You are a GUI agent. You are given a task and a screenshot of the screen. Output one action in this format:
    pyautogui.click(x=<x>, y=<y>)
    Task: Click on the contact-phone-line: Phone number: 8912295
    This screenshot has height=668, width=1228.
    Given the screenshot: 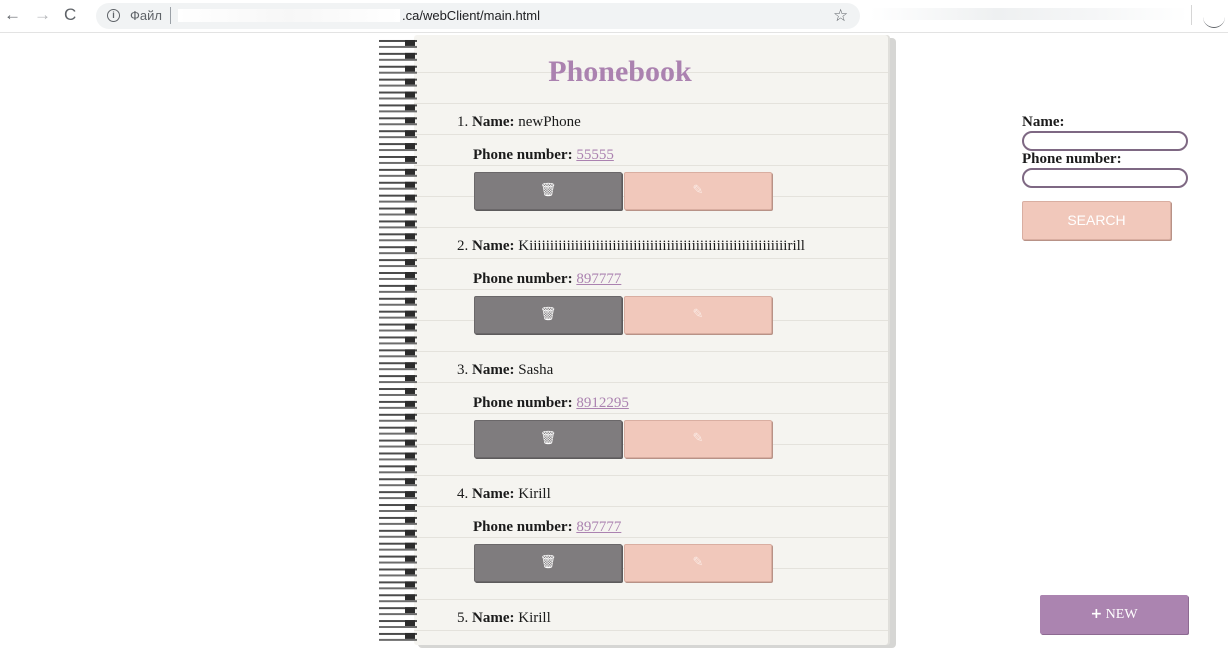 What is the action you would take?
    pyautogui.click(x=551, y=403)
    